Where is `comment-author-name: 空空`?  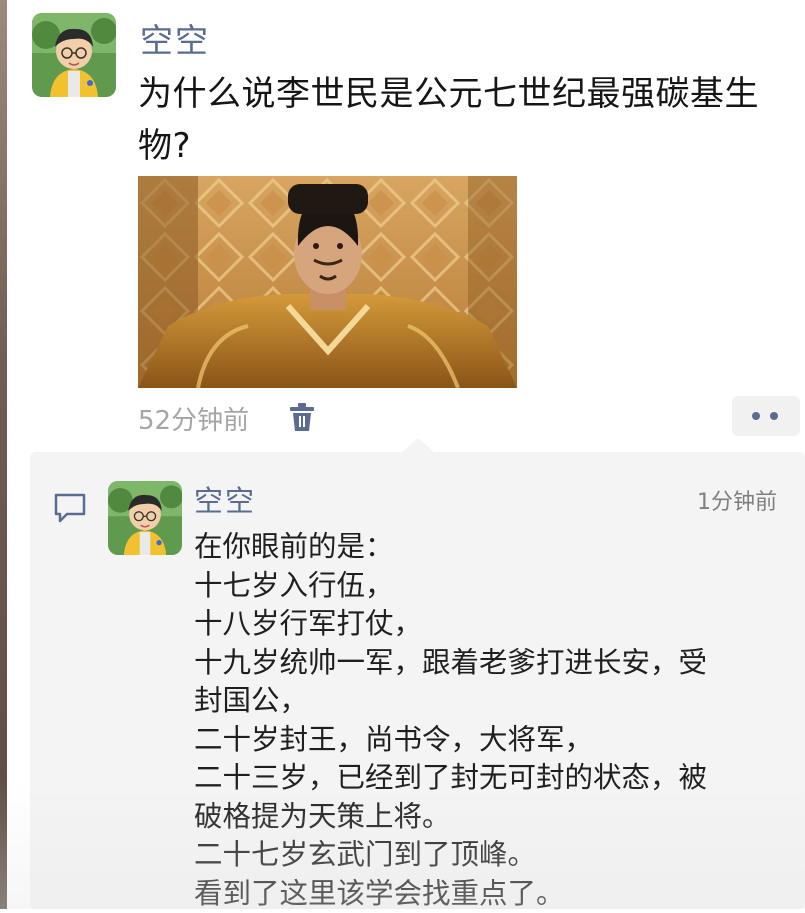 comment-author-name: 空空 is located at coordinates (225, 499).